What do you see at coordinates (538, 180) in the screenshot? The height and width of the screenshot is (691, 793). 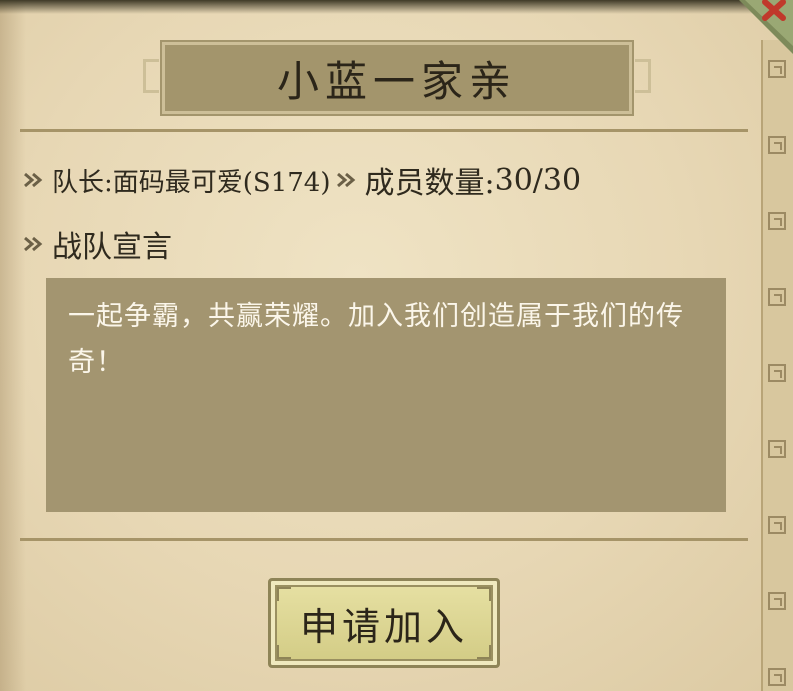 I see `members-count: 30/30` at bounding box center [538, 180].